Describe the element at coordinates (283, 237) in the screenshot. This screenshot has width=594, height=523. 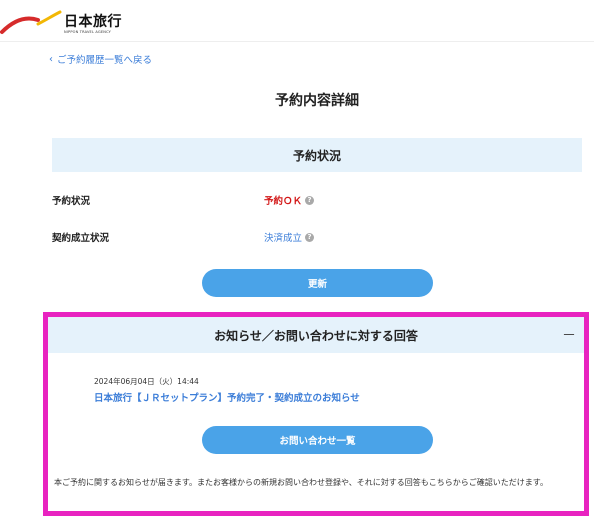
I see `contract-status-value: 決済成立` at that location.